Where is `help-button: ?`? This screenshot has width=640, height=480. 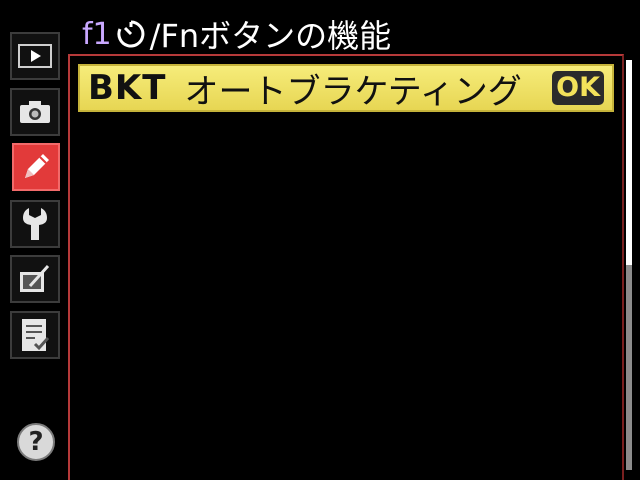 help-button: ? is located at coordinates (36, 442).